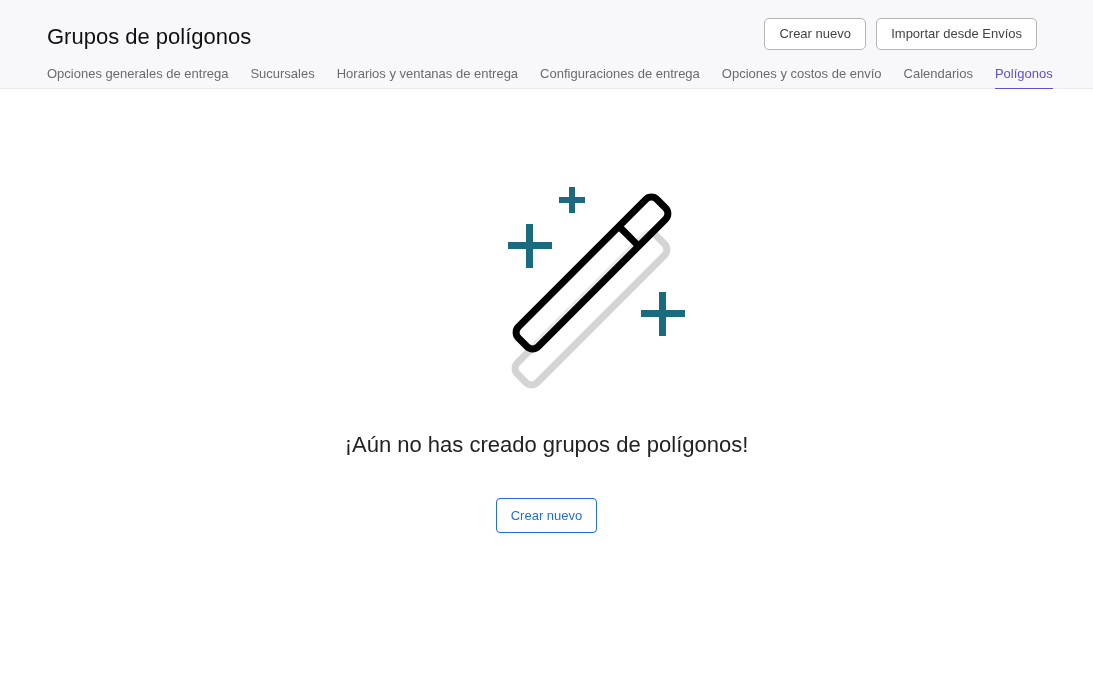 The width and height of the screenshot is (1093, 683). Describe the element at coordinates (282, 74) in the screenshot. I see `tab: Sucursales` at that location.